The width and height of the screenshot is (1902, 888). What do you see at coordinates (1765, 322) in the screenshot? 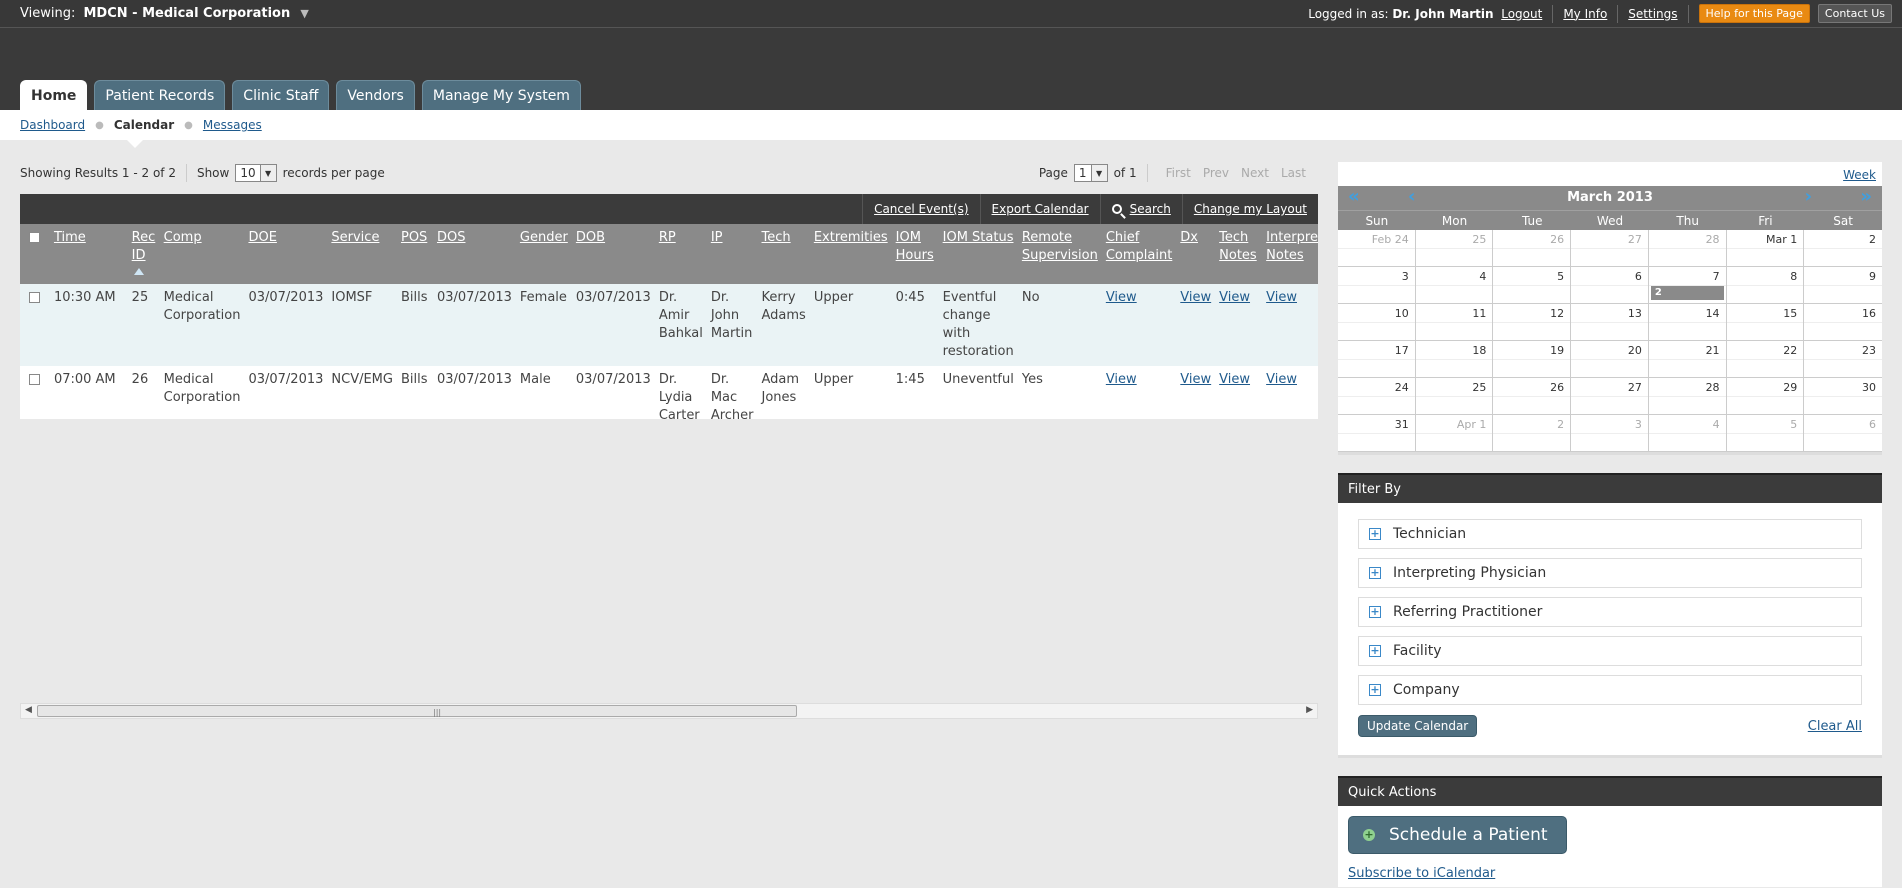
I see `calendar-day: 15` at bounding box center [1765, 322].